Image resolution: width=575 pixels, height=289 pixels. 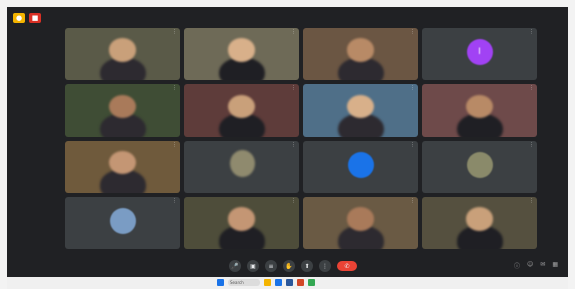 I want to click on avatar: I, so click(x=479, y=52).